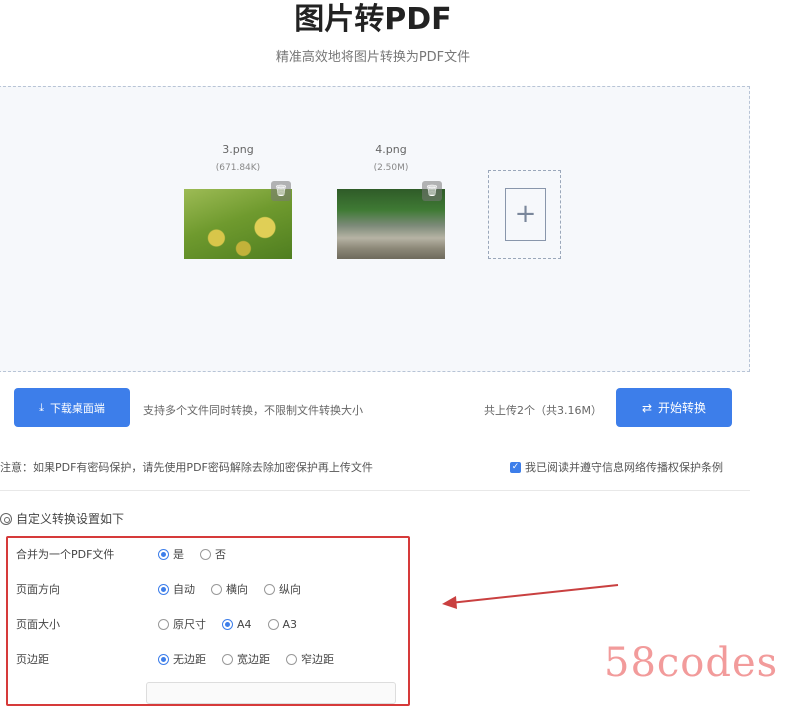 This screenshot has width=806, height=706. What do you see at coordinates (38, 624) in the screenshot?
I see `setting-label: 页面大小` at bounding box center [38, 624].